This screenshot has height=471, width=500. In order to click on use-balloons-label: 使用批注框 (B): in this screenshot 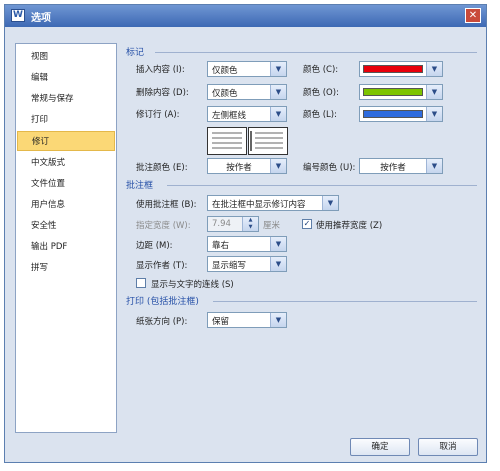, I will do `click(166, 205)`.